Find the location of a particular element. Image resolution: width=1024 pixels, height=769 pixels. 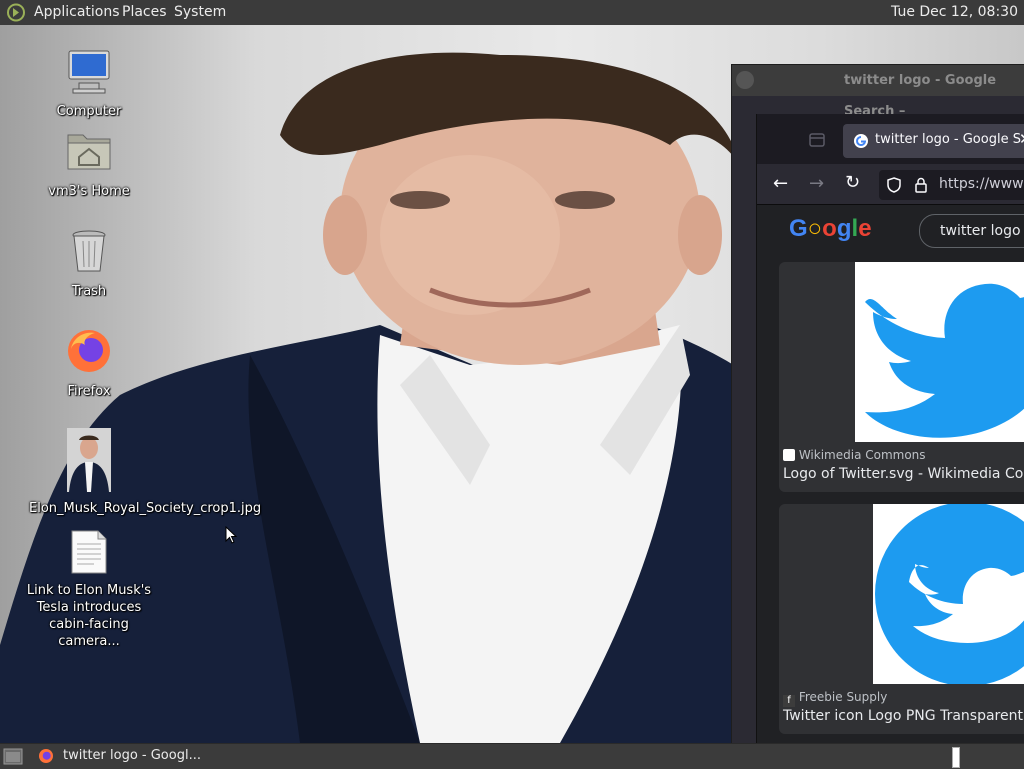

navigation-bar: ← → ↻ https://www is located at coordinates (890, 184).